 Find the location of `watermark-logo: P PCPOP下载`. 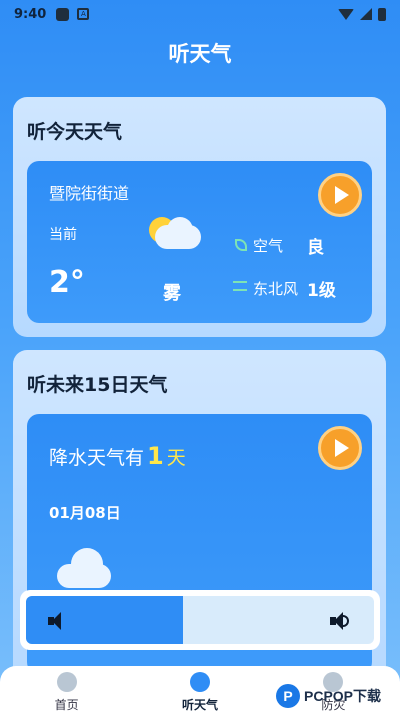

watermark-logo: P PCPOP下载 is located at coordinates (328, 696).